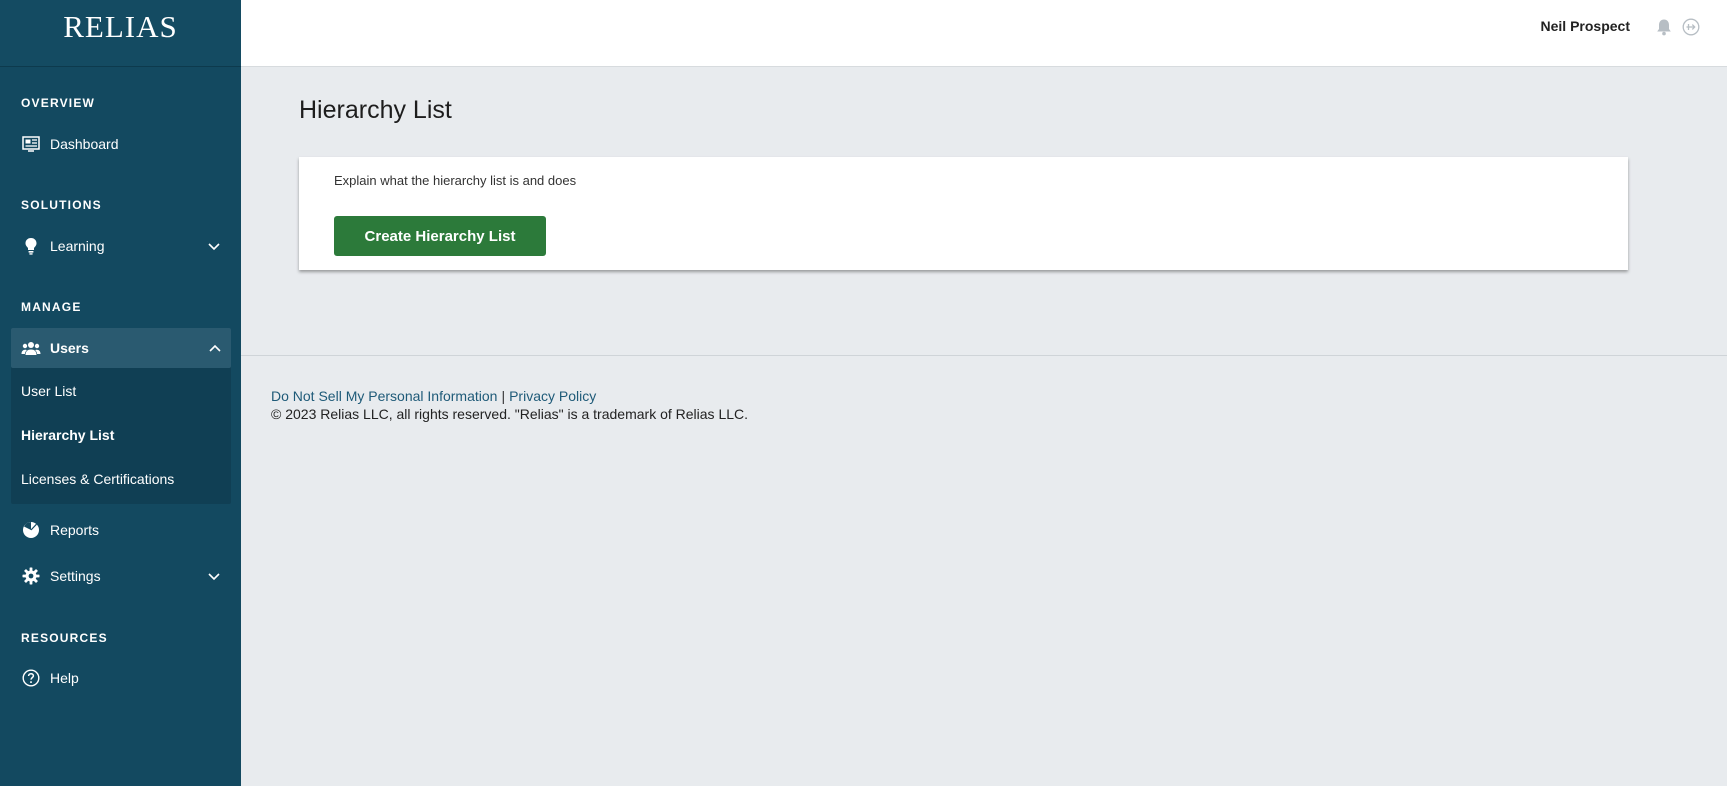 This screenshot has height=786, width=1727. I want to click on logo-area: RELIAS, so click(120, 33).